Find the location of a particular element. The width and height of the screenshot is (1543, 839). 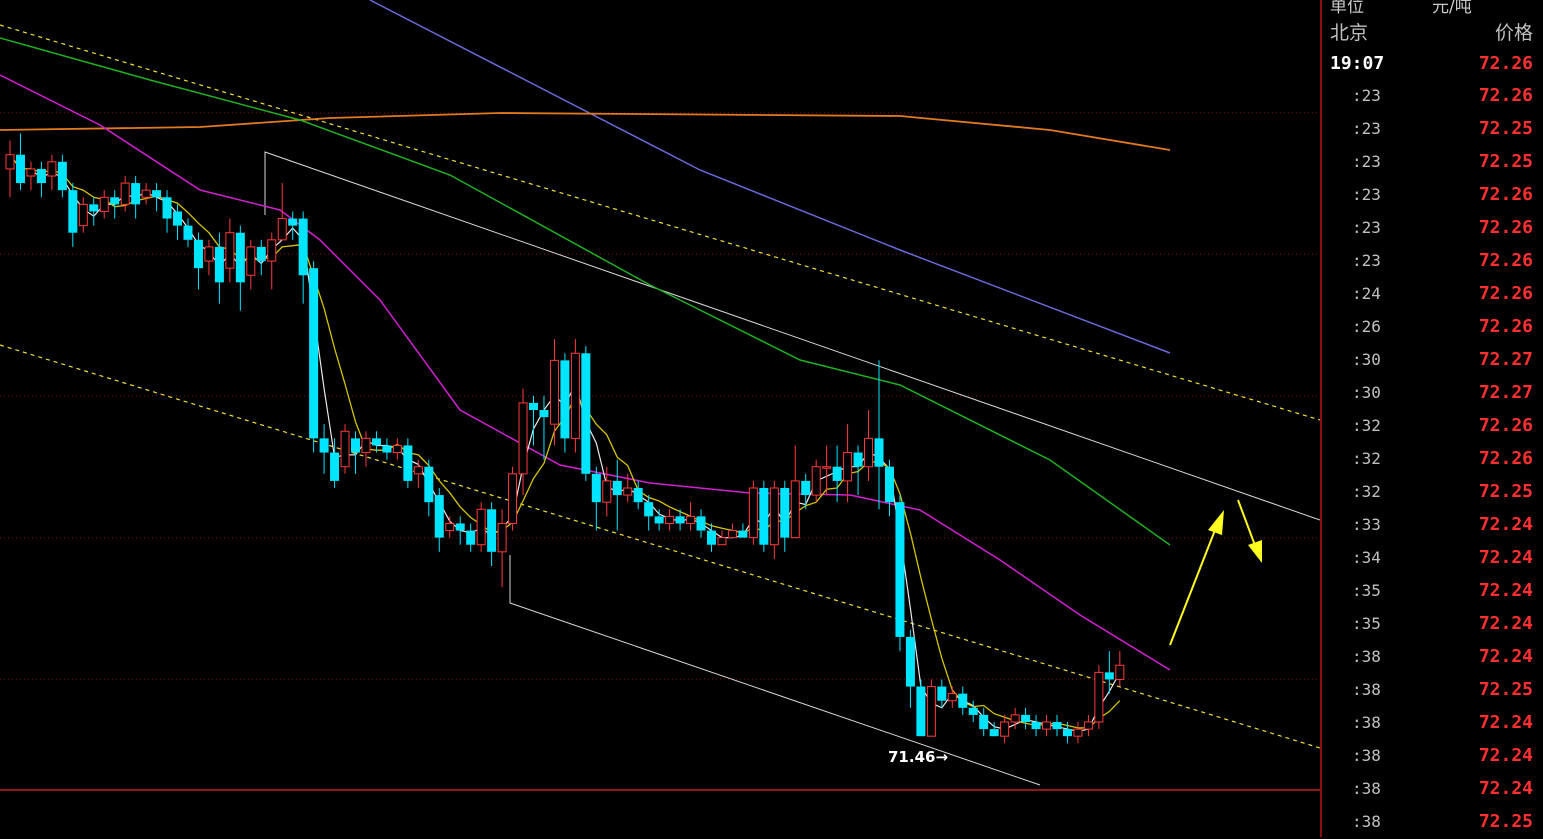

ticker-time: :34 is located at coordinates (1366, 557).